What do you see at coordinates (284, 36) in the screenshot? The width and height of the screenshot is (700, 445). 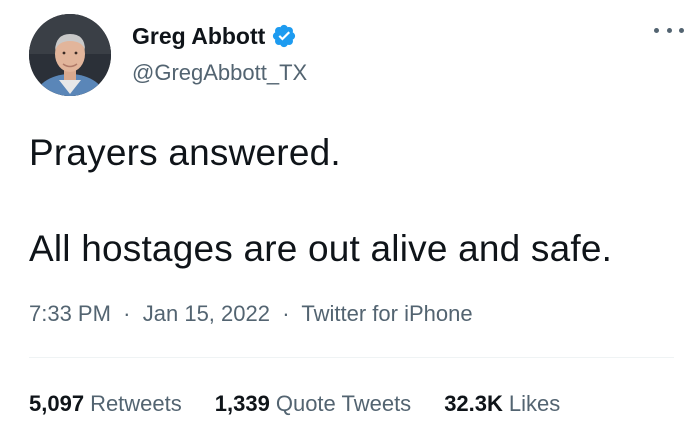 I see `verified-badge-icon` at bounding box center [284, 36].